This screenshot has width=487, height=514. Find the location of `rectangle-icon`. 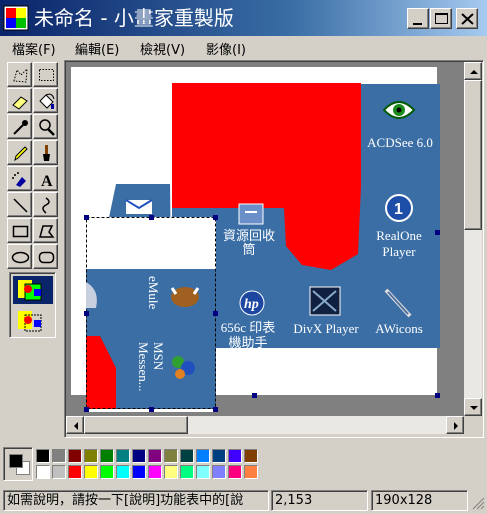

rectangle-icon is located at coordinates (20, 231).